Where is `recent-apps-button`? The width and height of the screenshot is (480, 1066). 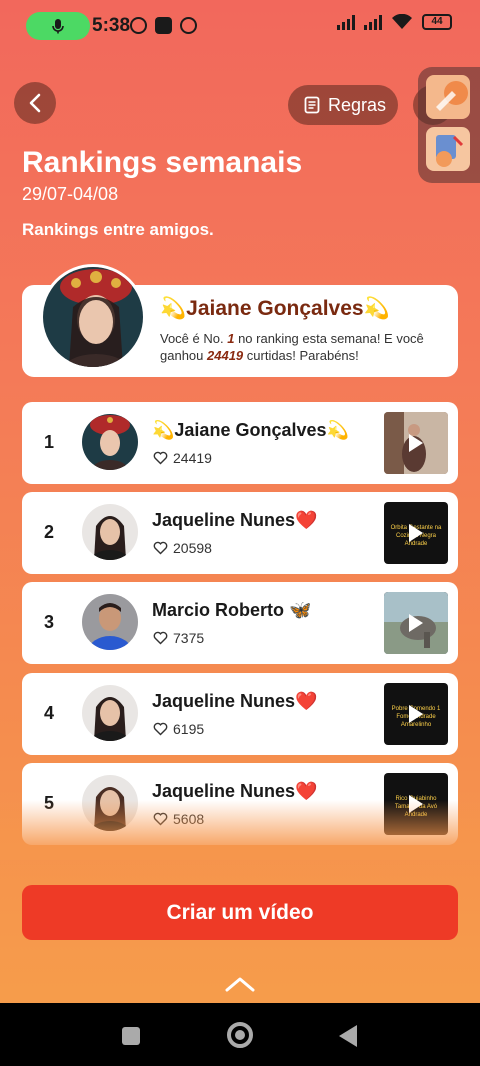 recent-apps-button is located at coordinates (131, 1036).